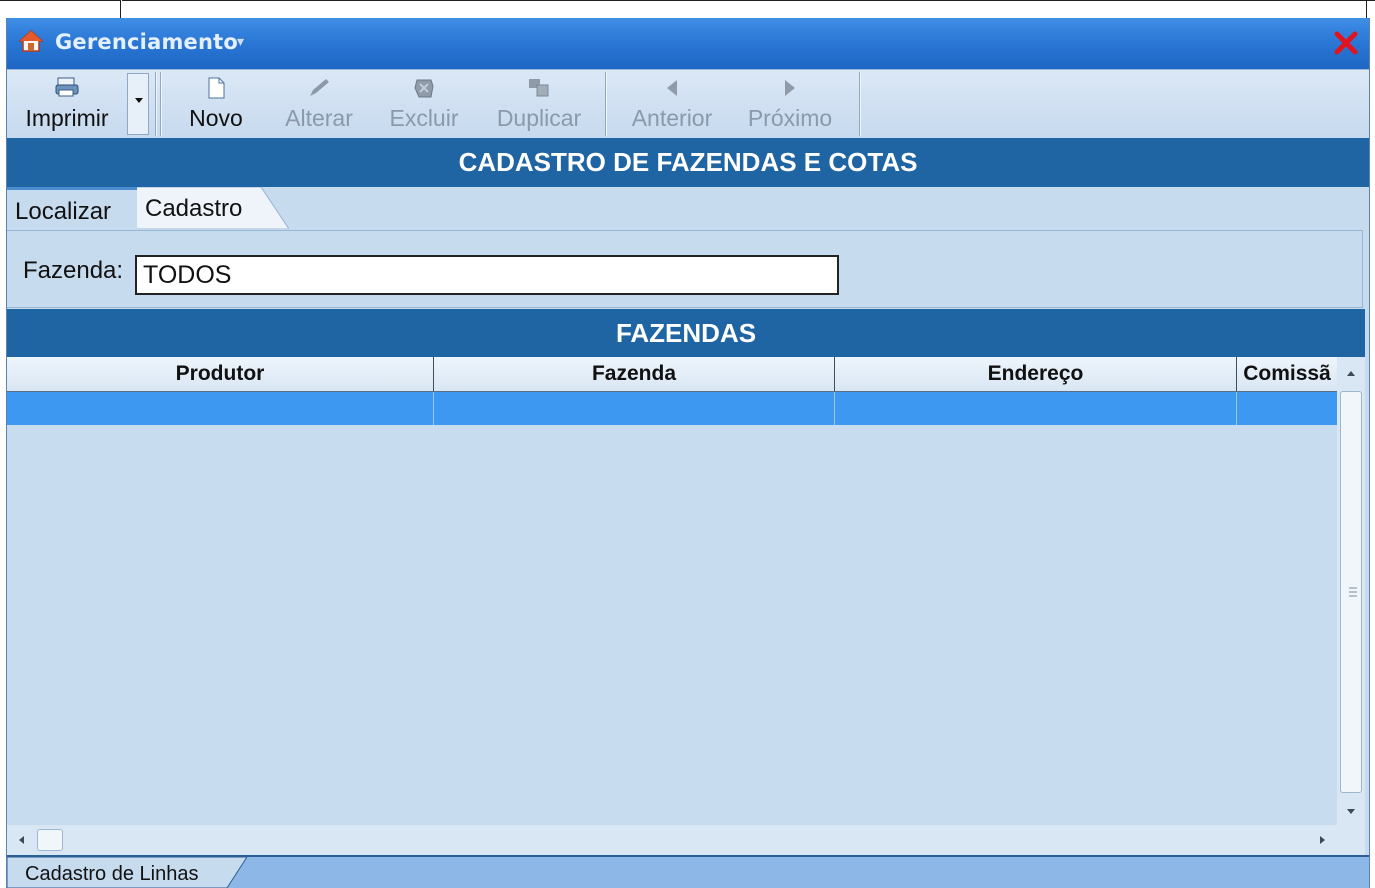  What do you see at coordinates (50, 840) in the screenshot?
I see `horizontal-scroll-thumb` at bounding box center [50, 840].